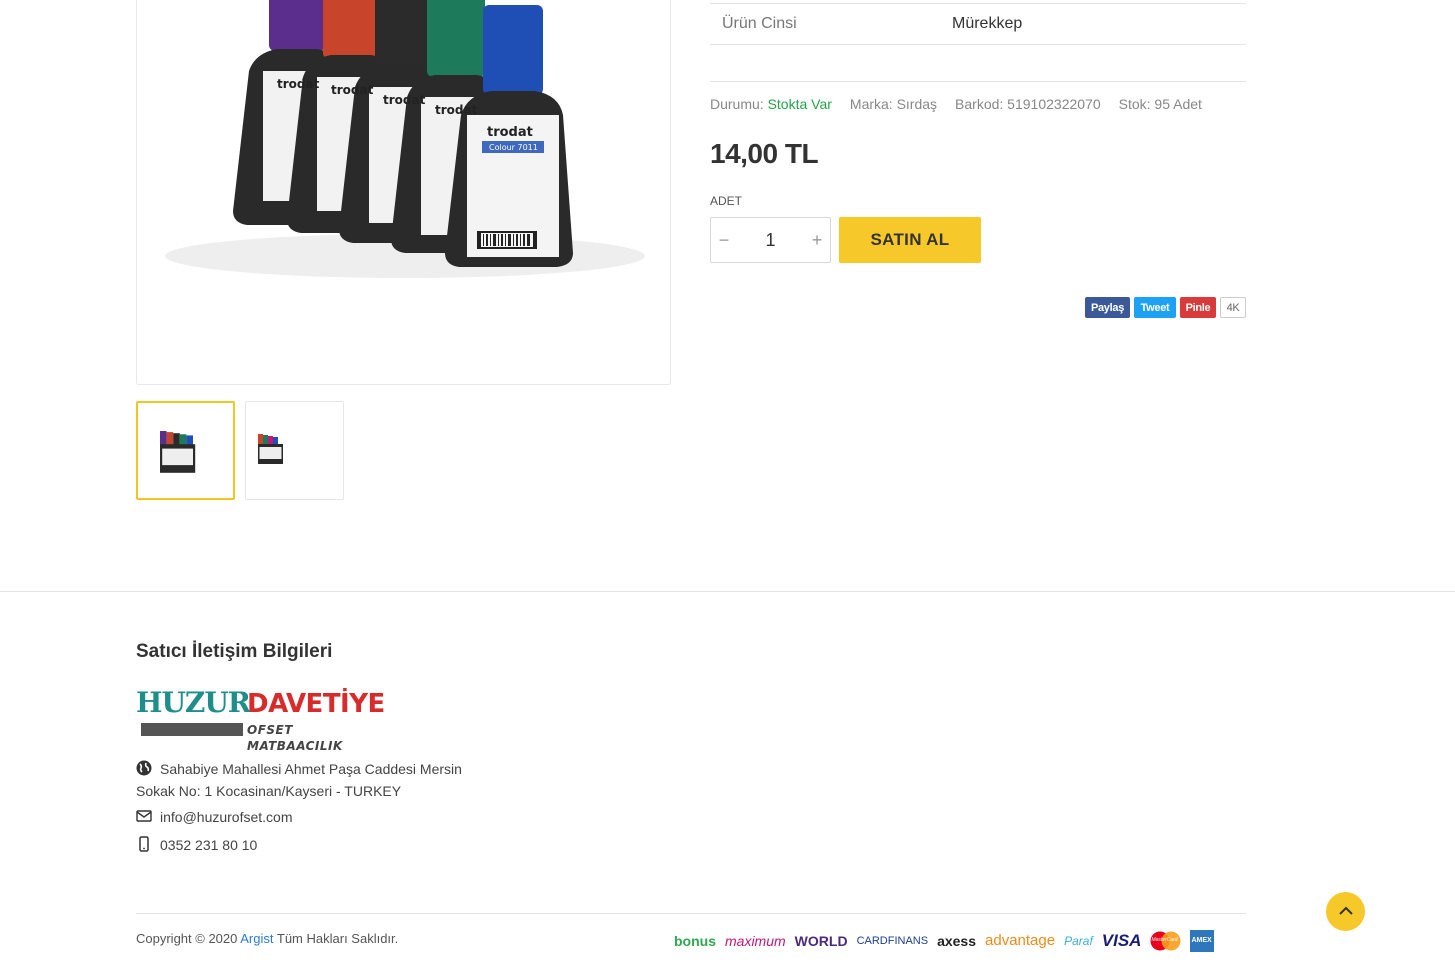  I want to click on logo-bar, so click(192, 729).